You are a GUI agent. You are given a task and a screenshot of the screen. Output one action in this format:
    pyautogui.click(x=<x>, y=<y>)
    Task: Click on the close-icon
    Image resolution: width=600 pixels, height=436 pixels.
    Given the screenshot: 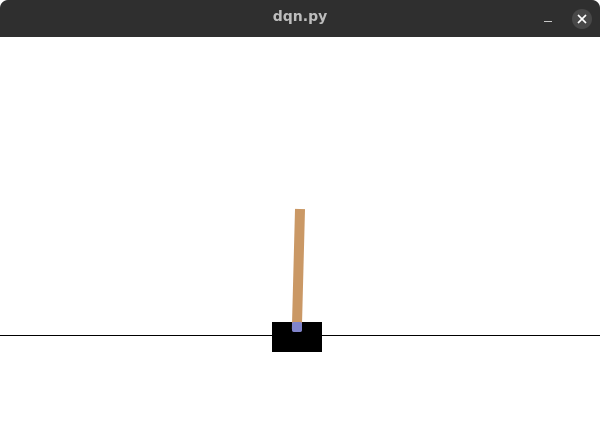 What is the action you would take?
    pyautogui.click(x=582, y=19)
    